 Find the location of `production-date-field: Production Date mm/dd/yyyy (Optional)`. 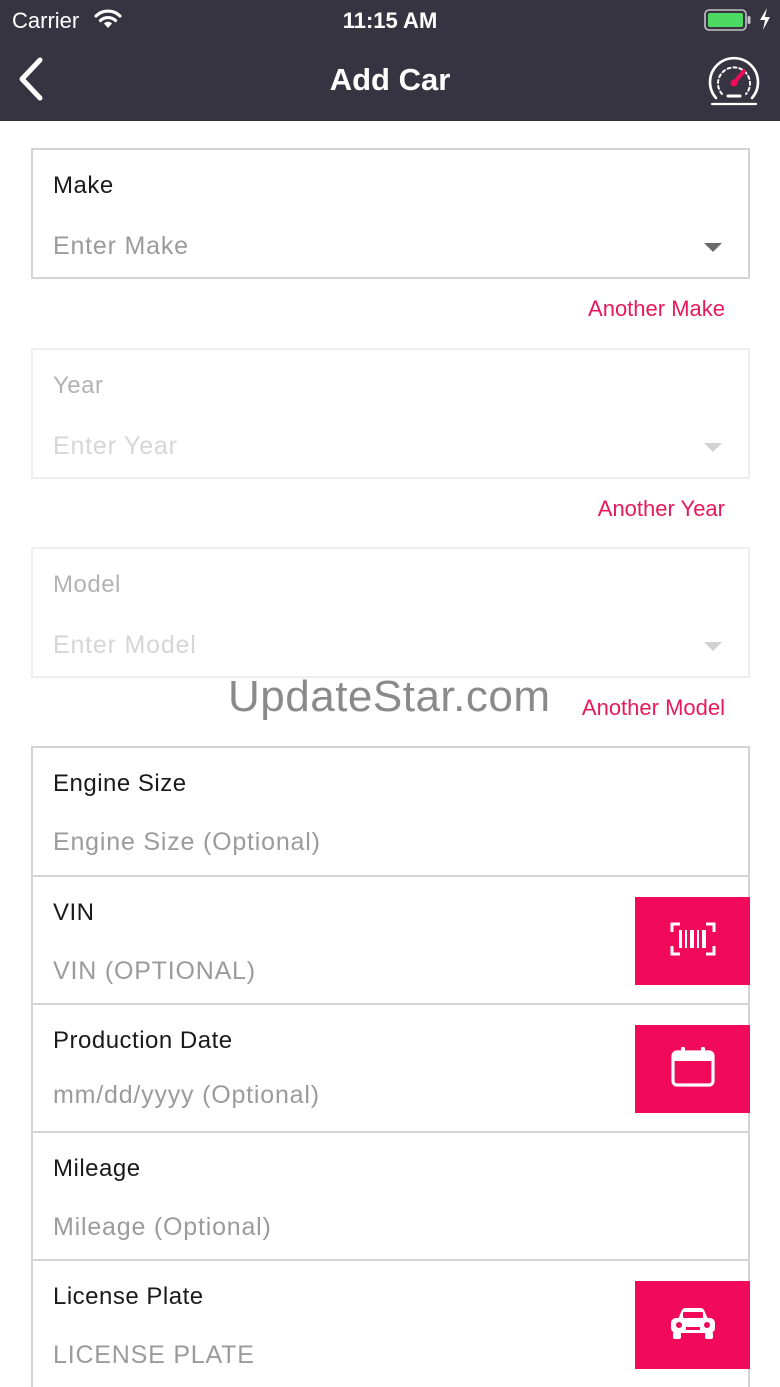

production-date-field: Production Date mm/dd/yyyy (Optional) is located at coordinates (391, 1069).